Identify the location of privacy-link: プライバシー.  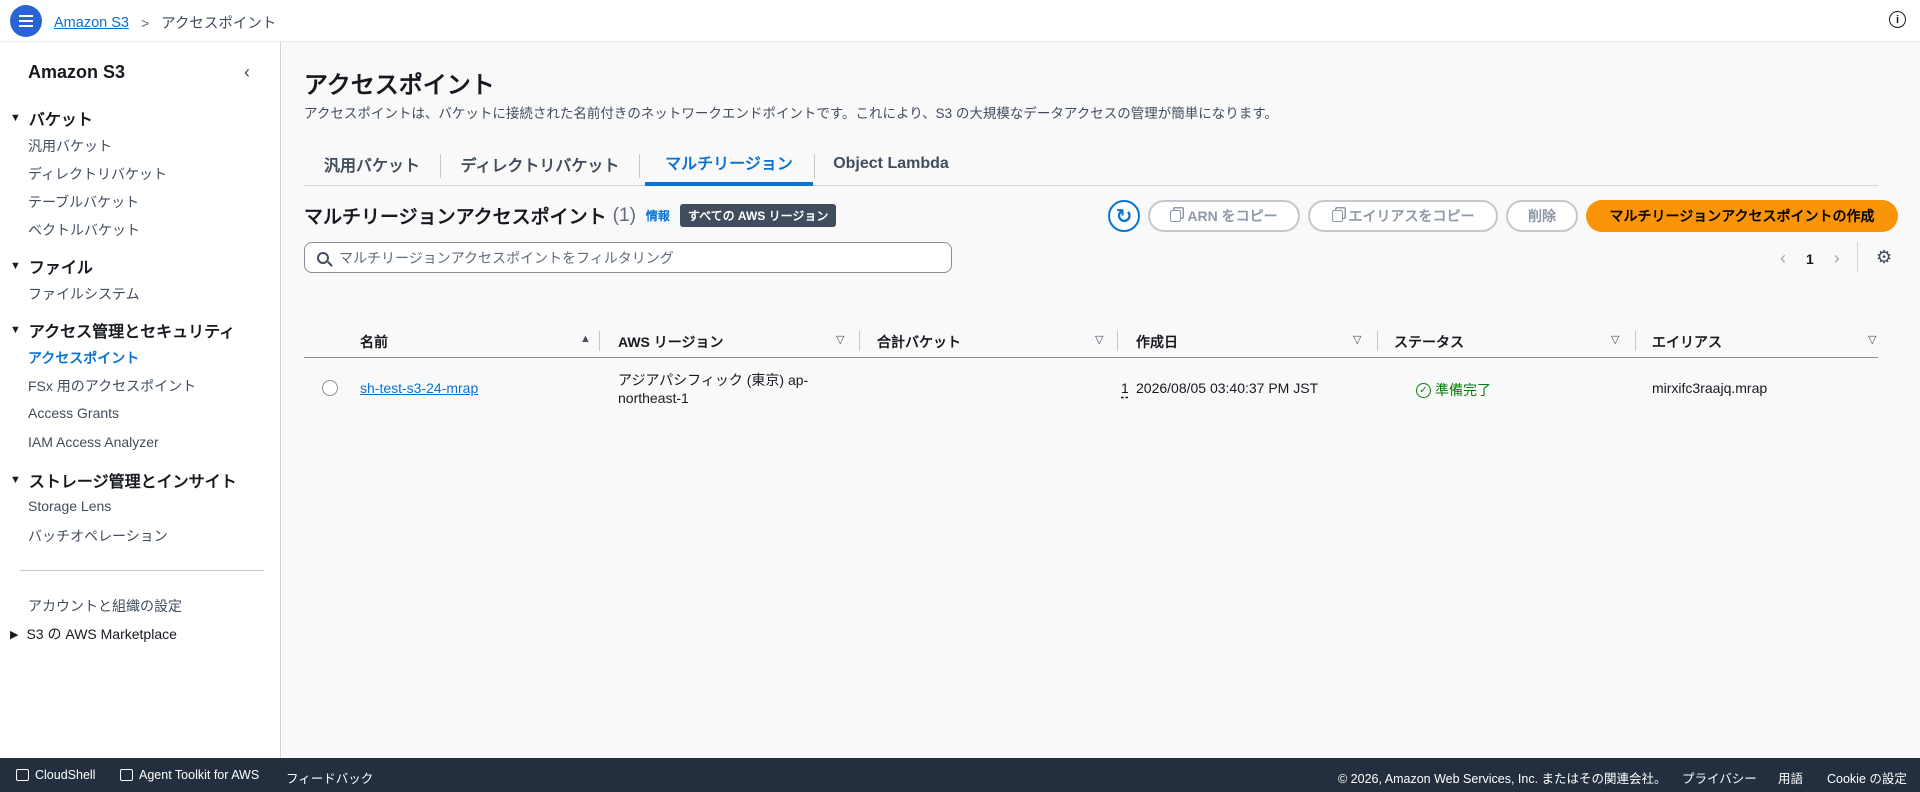
(1719, 777).